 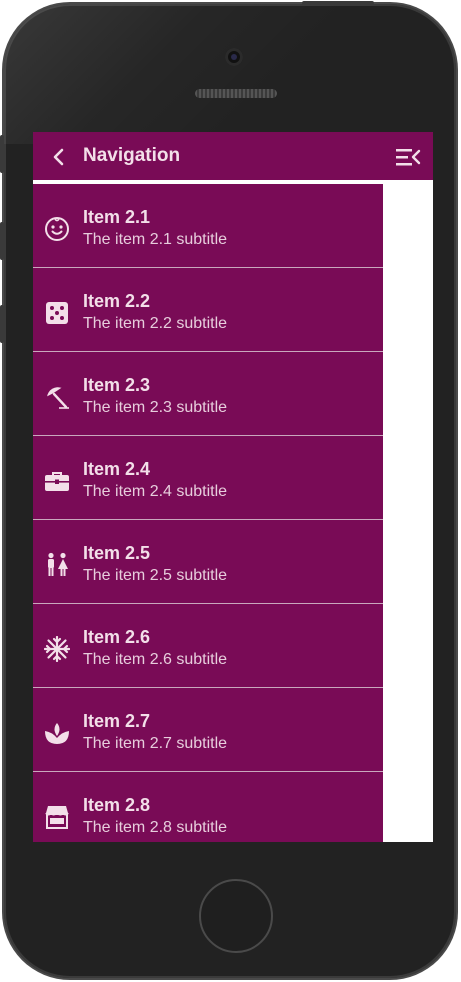 What do you see at coordinates (117, 721) in the screenshot?
I see `item-title: Item 2.7` at bounding box center [117, 721].